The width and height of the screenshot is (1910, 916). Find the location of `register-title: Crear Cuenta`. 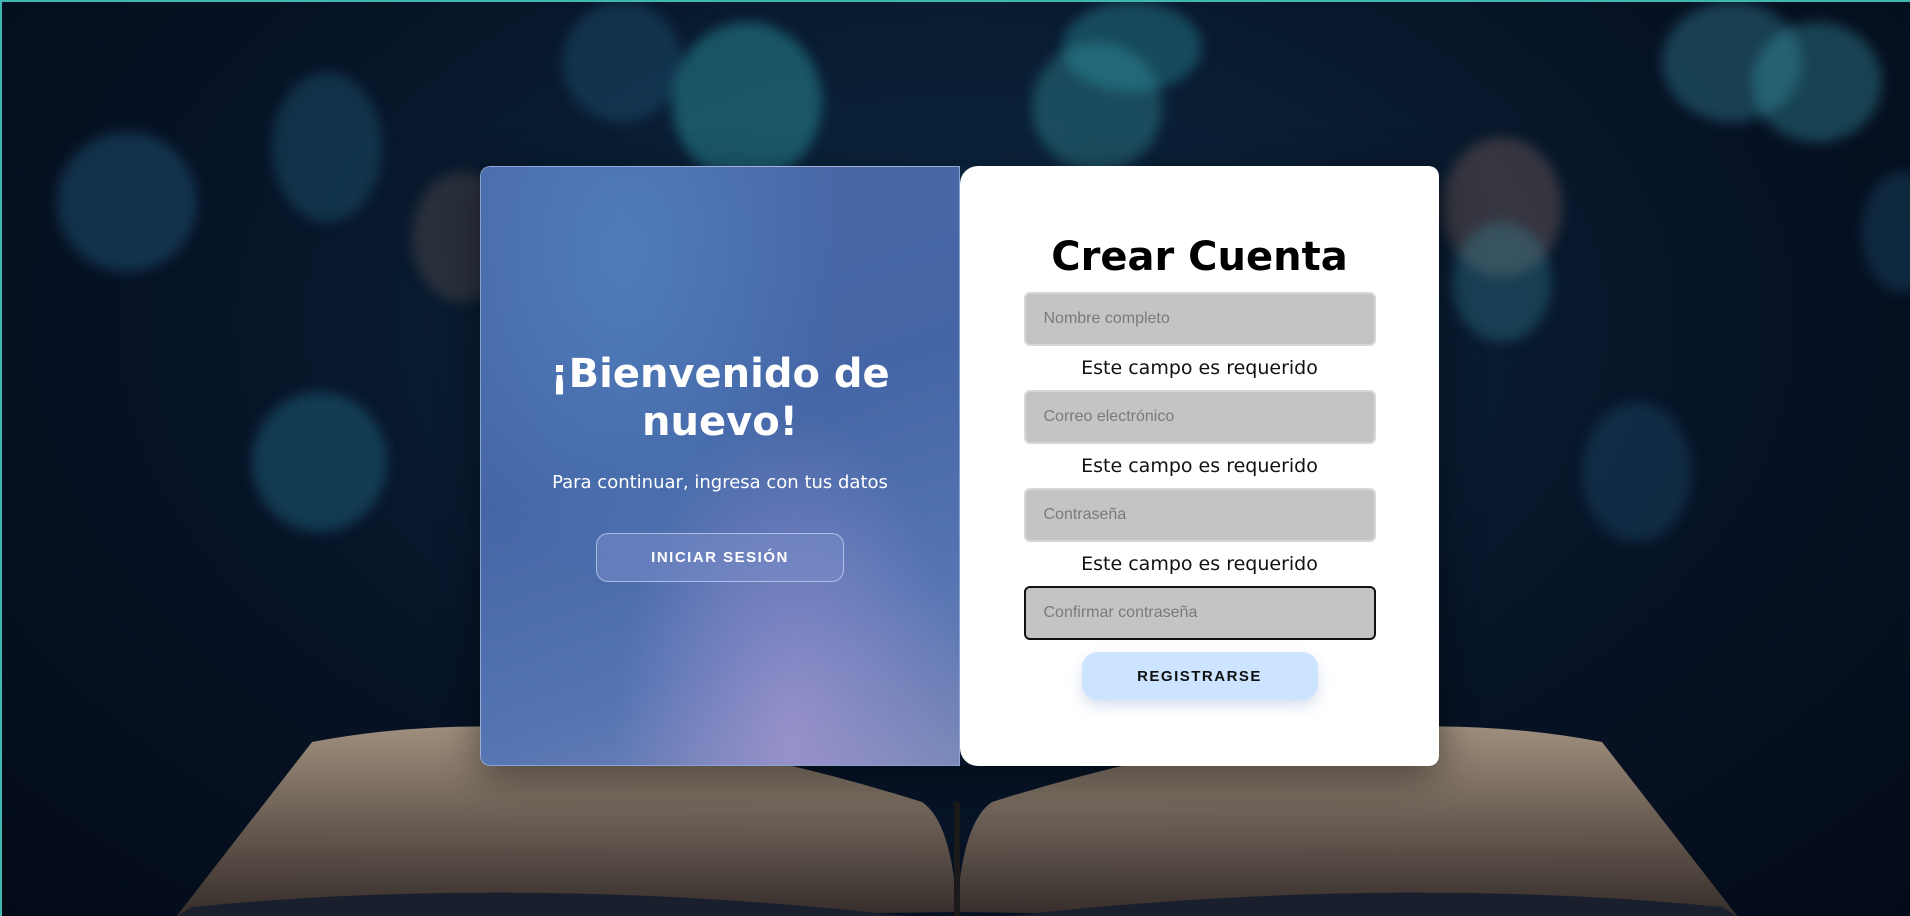

register-title: Crear Cuenta is located at coordinates (1199, 257).